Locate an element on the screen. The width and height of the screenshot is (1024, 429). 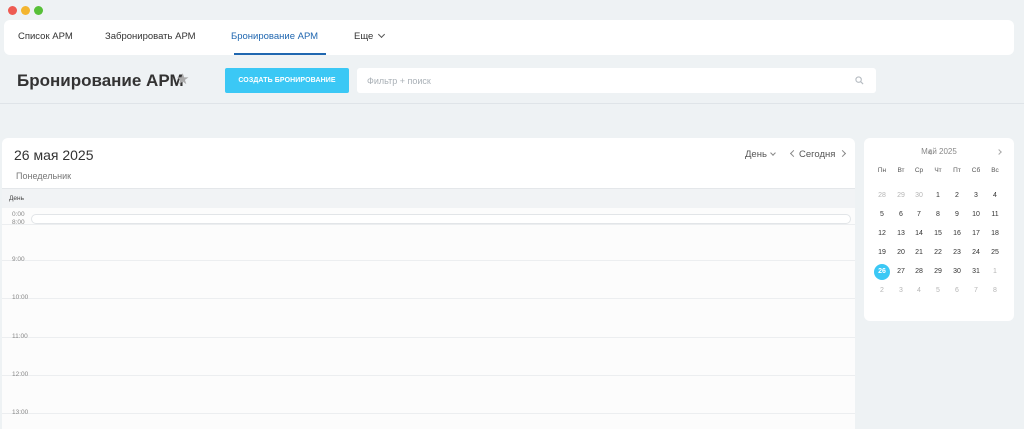
active-tab-underline is located at coordinates (280, 54).